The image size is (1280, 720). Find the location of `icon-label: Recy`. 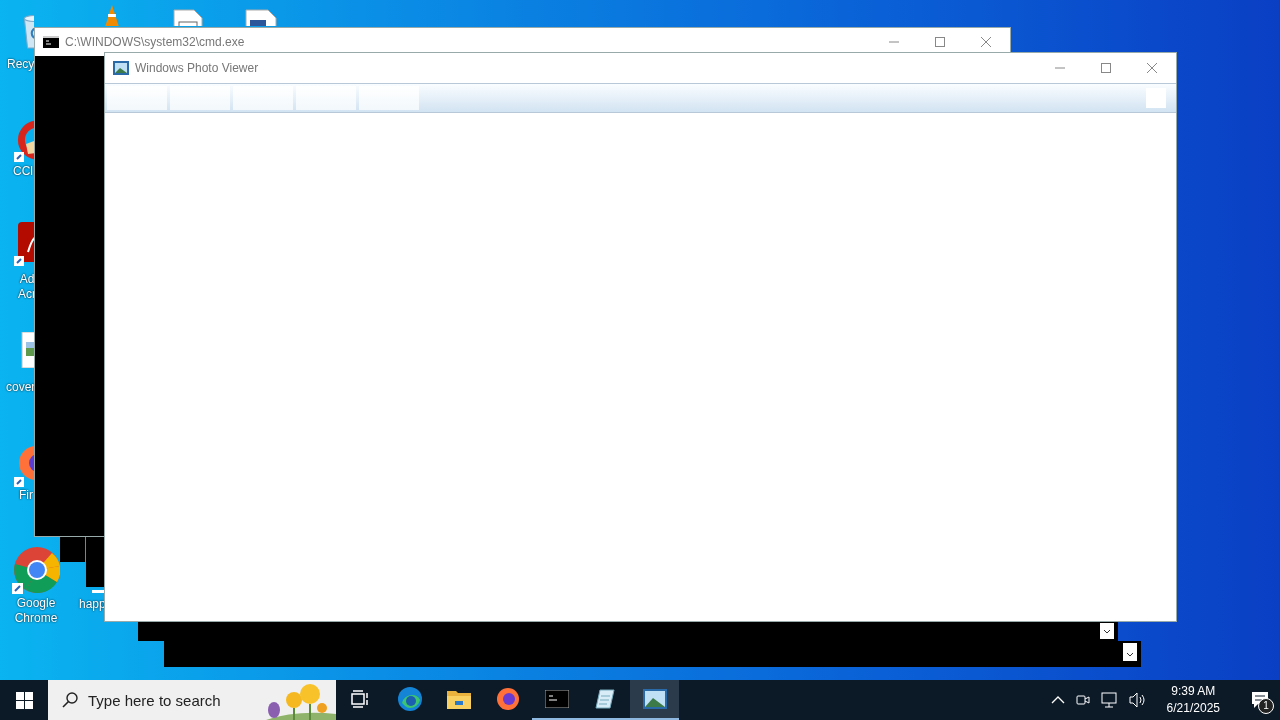

icon-label: Recy is located at coordinates (21, 64).